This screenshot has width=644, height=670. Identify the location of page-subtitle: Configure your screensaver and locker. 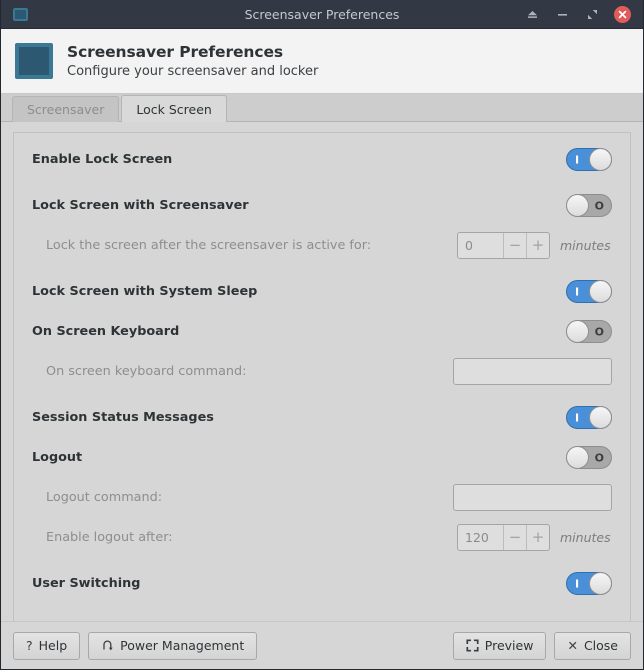
(193, 71).